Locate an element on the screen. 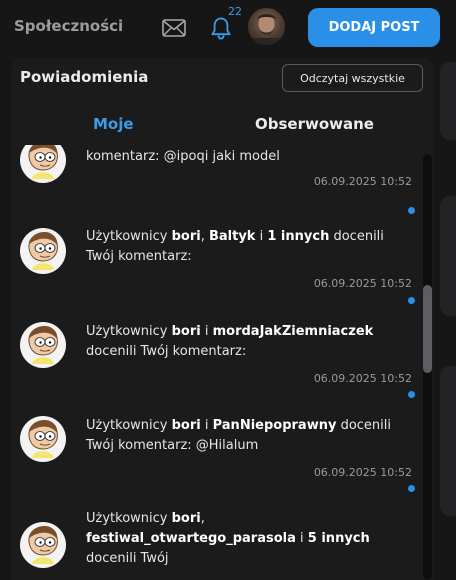 Image resolution: width=456 pixels, height=580 pixels. notification-text-part: komentarz: @ipoqi jaki model is located at coordinates (183, 156).